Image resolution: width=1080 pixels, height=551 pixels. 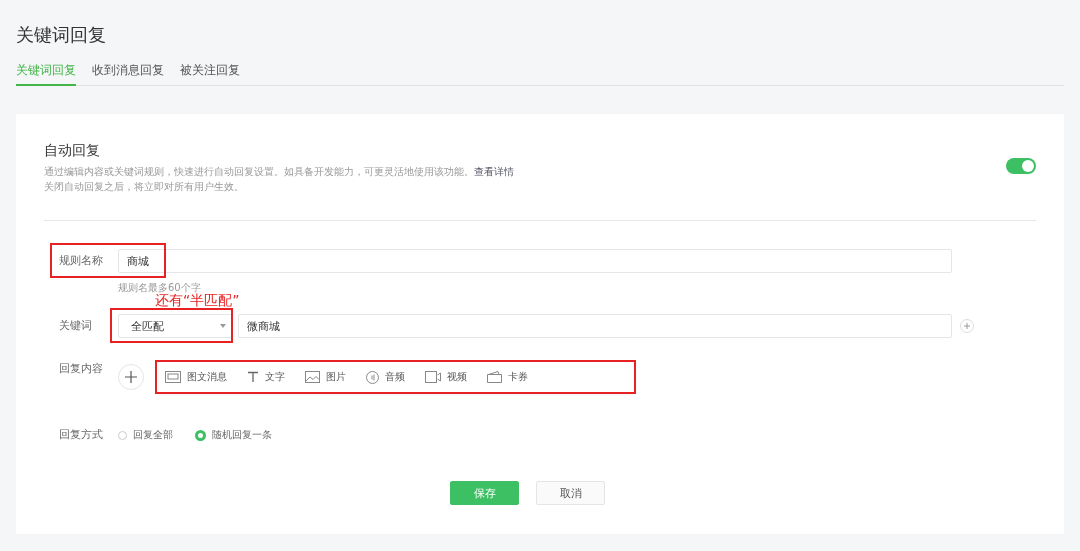 I want to click on card-icon, so click(x=494, y=377).